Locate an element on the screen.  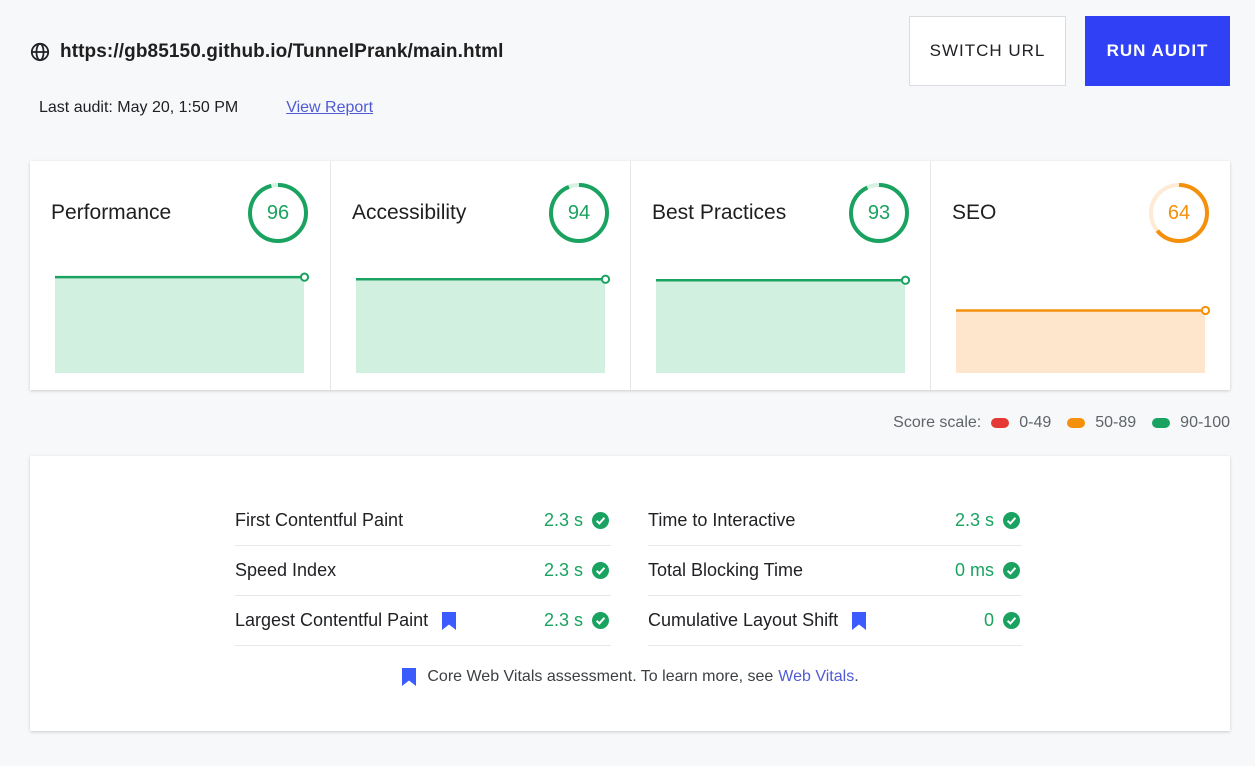
score-scale-label: Score scale: is located at coordinates (937, 422).